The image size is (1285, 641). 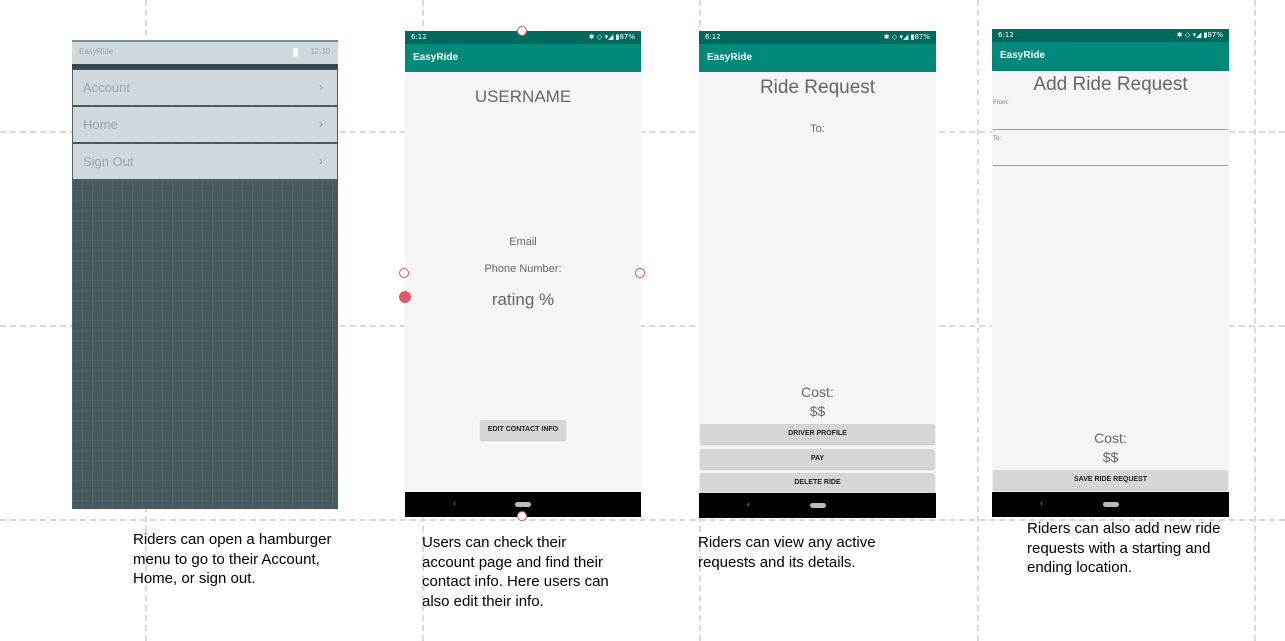 What do you see at coordinates (523, 430) in the screenshot?
I see `edit-contact-info-button: EDIT CONTACT INFO` at bounding box center [523, 430].